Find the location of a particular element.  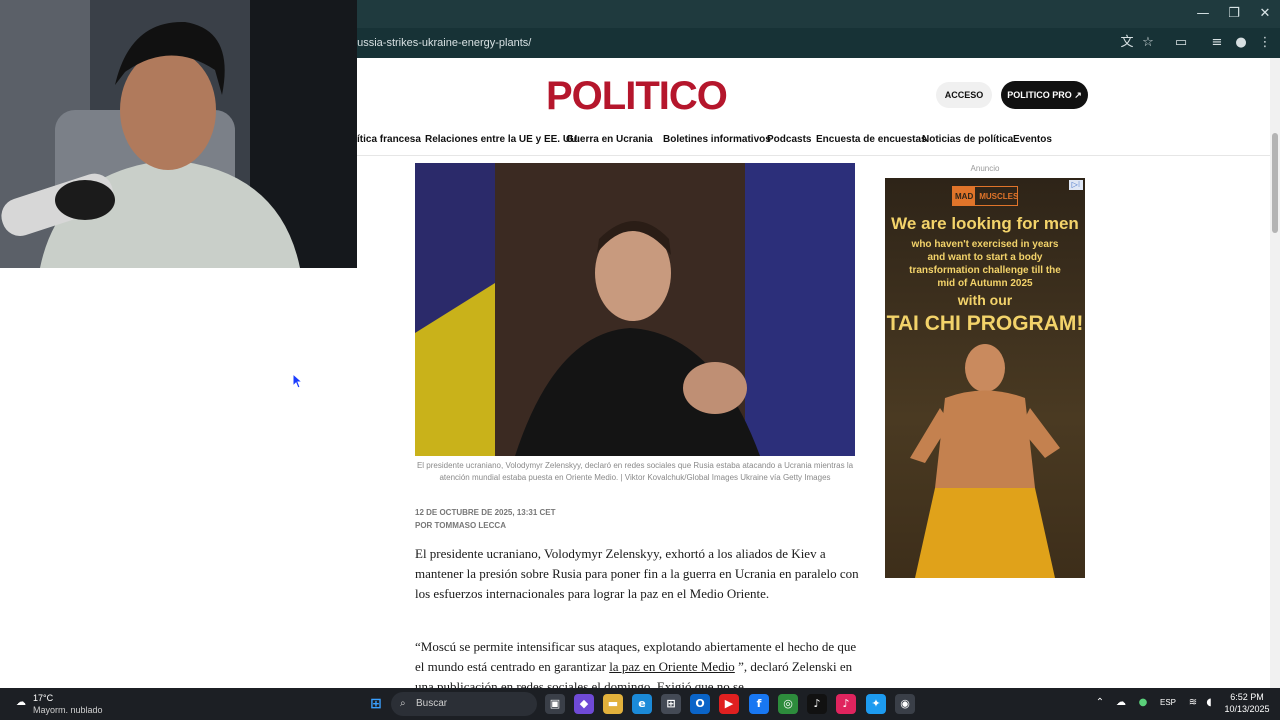

external-link-icon: ↗ is located at coordinates (1078, 95).